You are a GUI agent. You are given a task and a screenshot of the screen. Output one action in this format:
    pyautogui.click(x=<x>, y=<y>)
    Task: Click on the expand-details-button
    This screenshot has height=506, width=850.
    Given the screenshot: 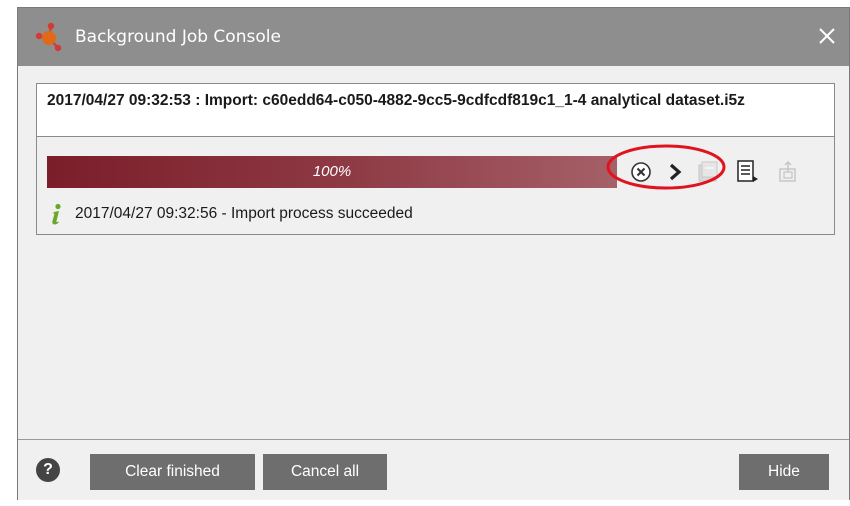 What is the action you would take?
    pyautogui.click(x=675, y=172)
    